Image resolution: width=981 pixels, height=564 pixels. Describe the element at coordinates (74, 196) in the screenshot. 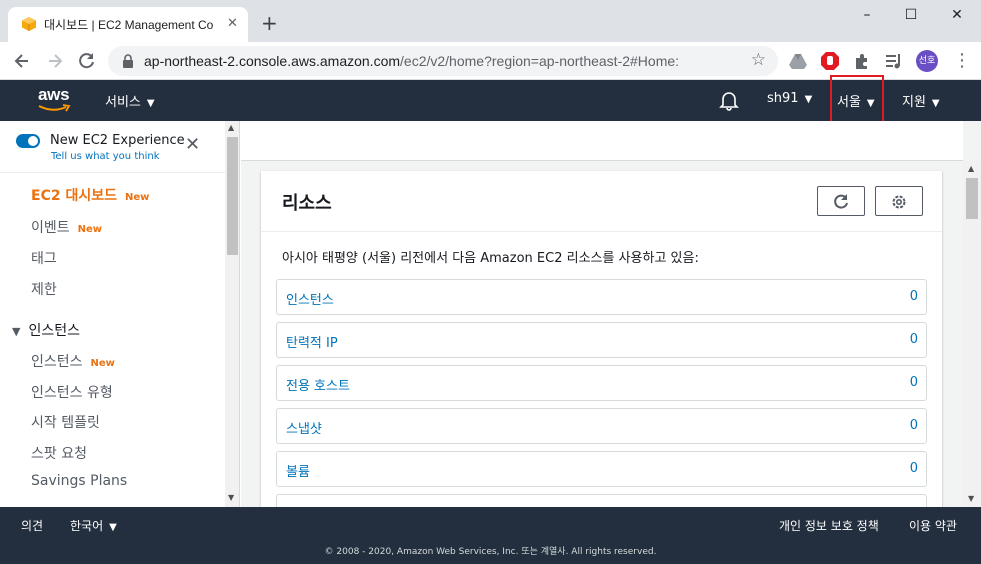

I see `sidebar-item-label: EC2 대시보드` at that location.